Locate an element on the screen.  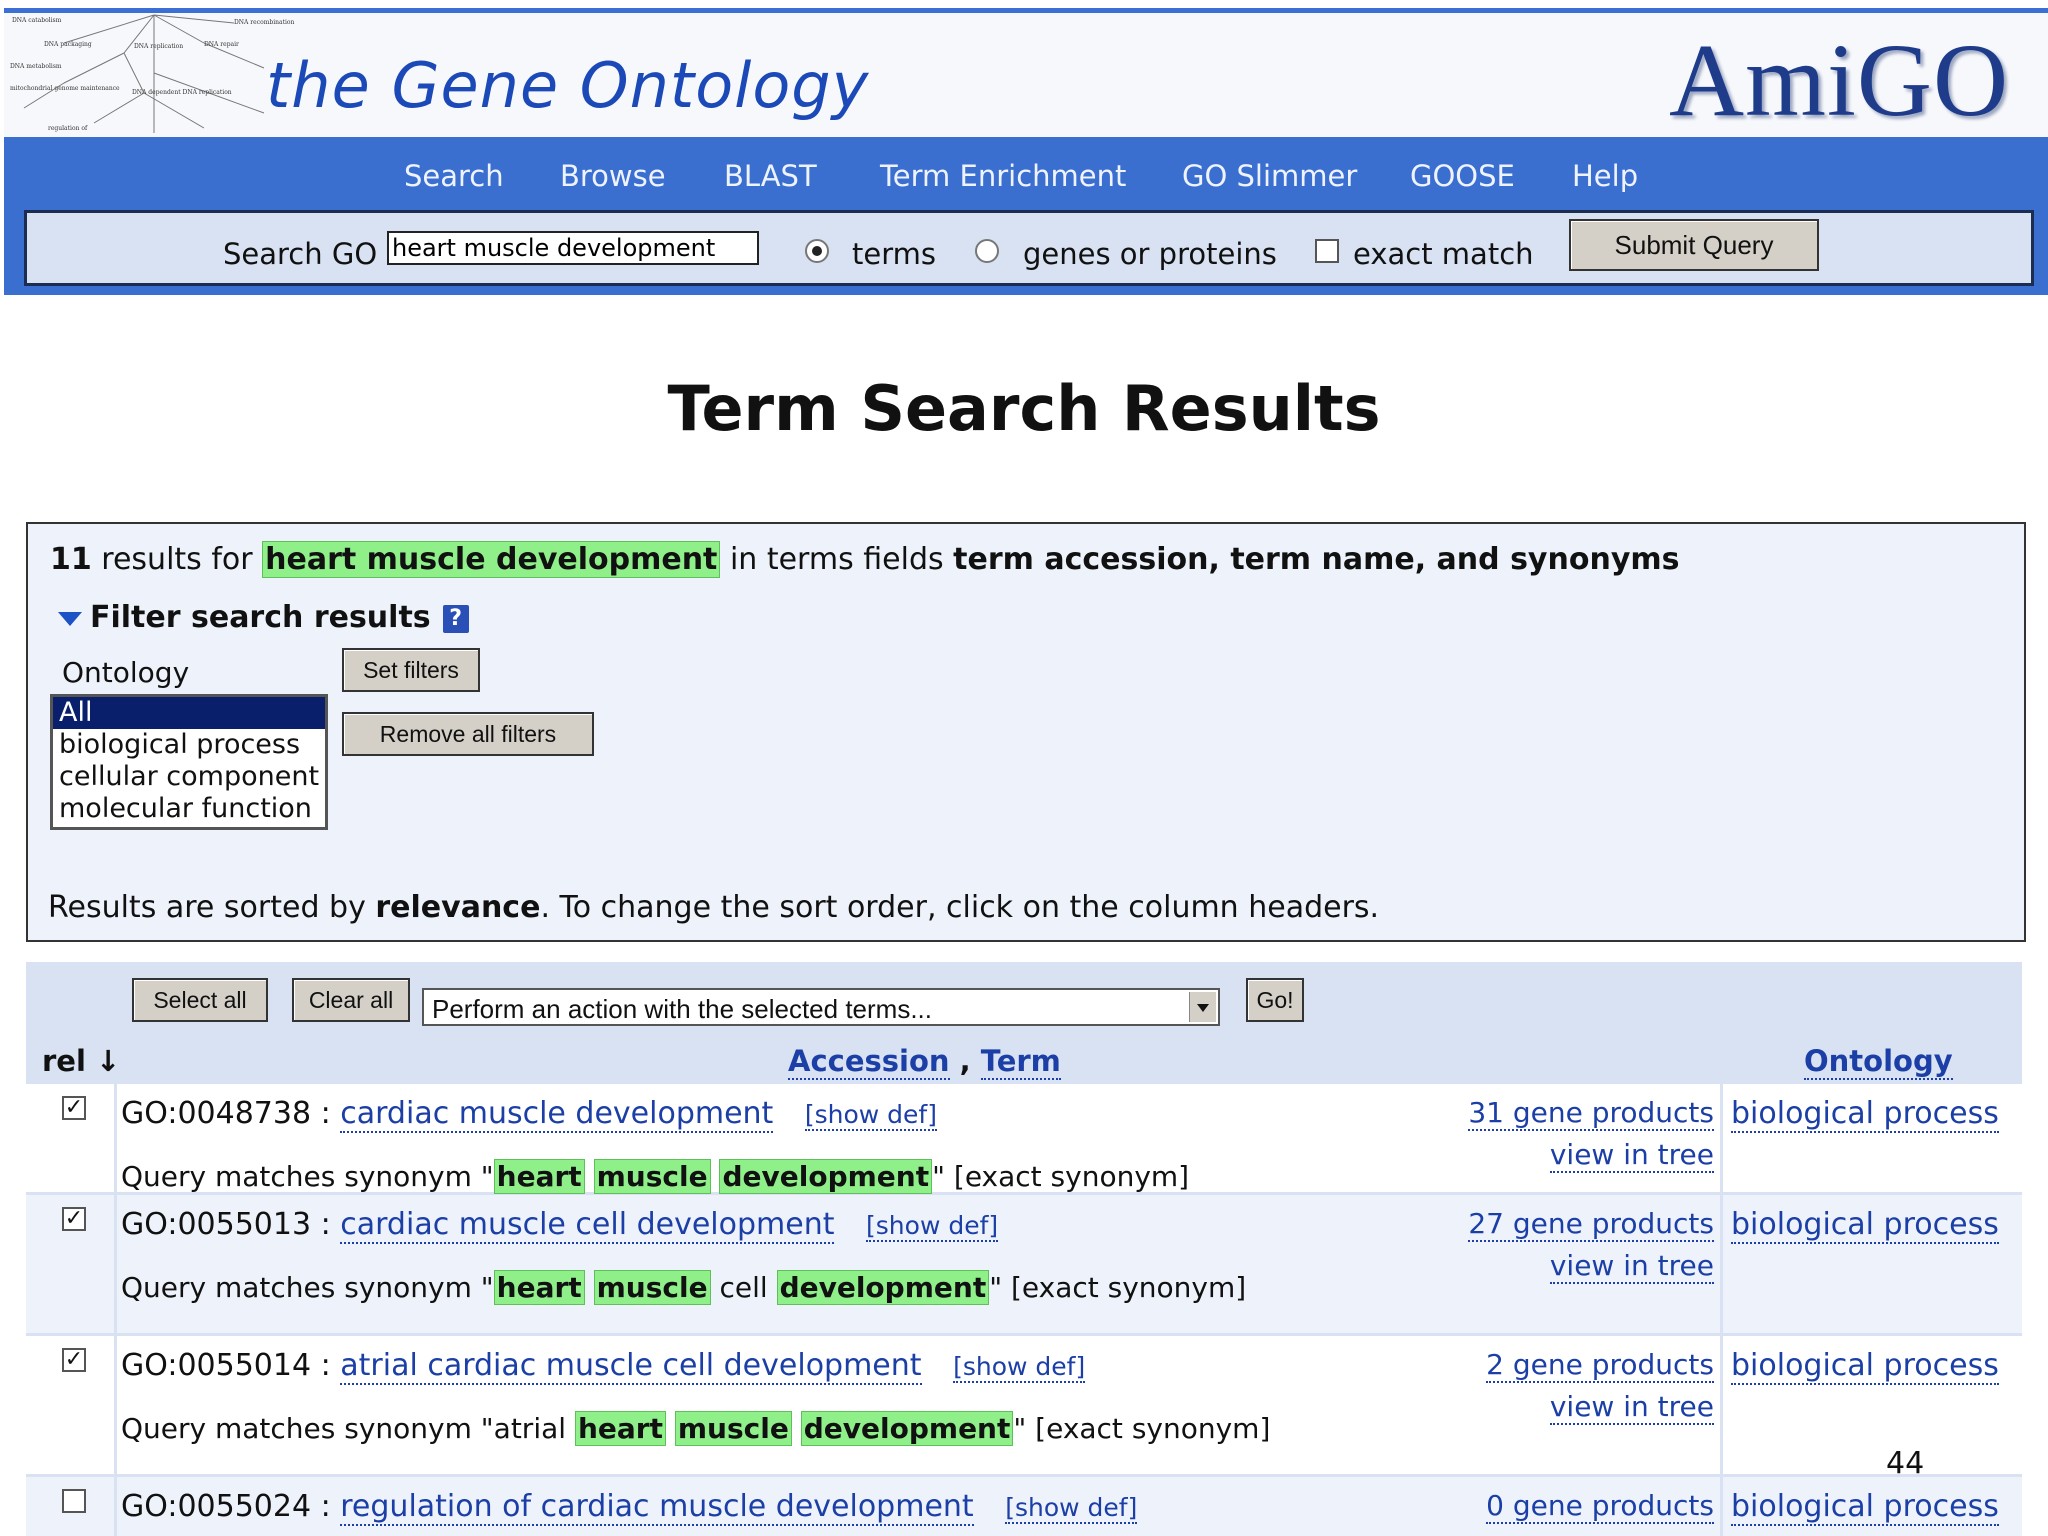
gene-products-link: 0 gene products is located at coordinates (1600, 1506).